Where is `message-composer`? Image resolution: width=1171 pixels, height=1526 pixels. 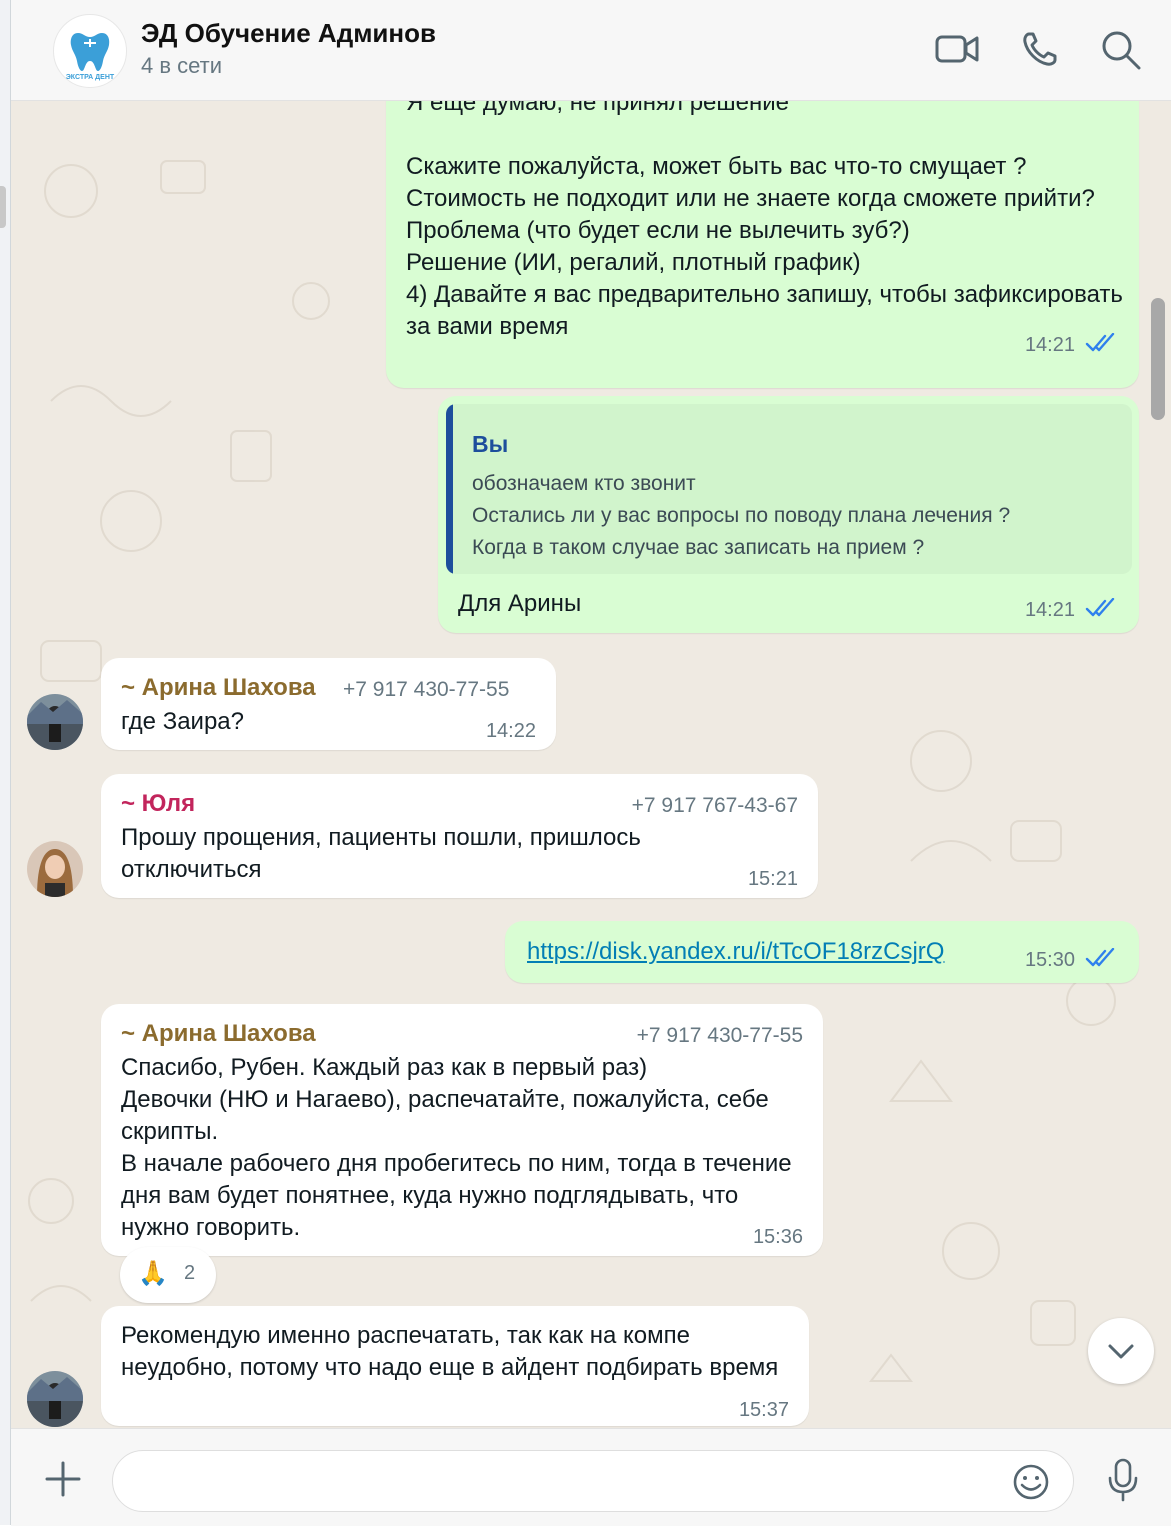
message-composer is located at coordinates (591, 1477).